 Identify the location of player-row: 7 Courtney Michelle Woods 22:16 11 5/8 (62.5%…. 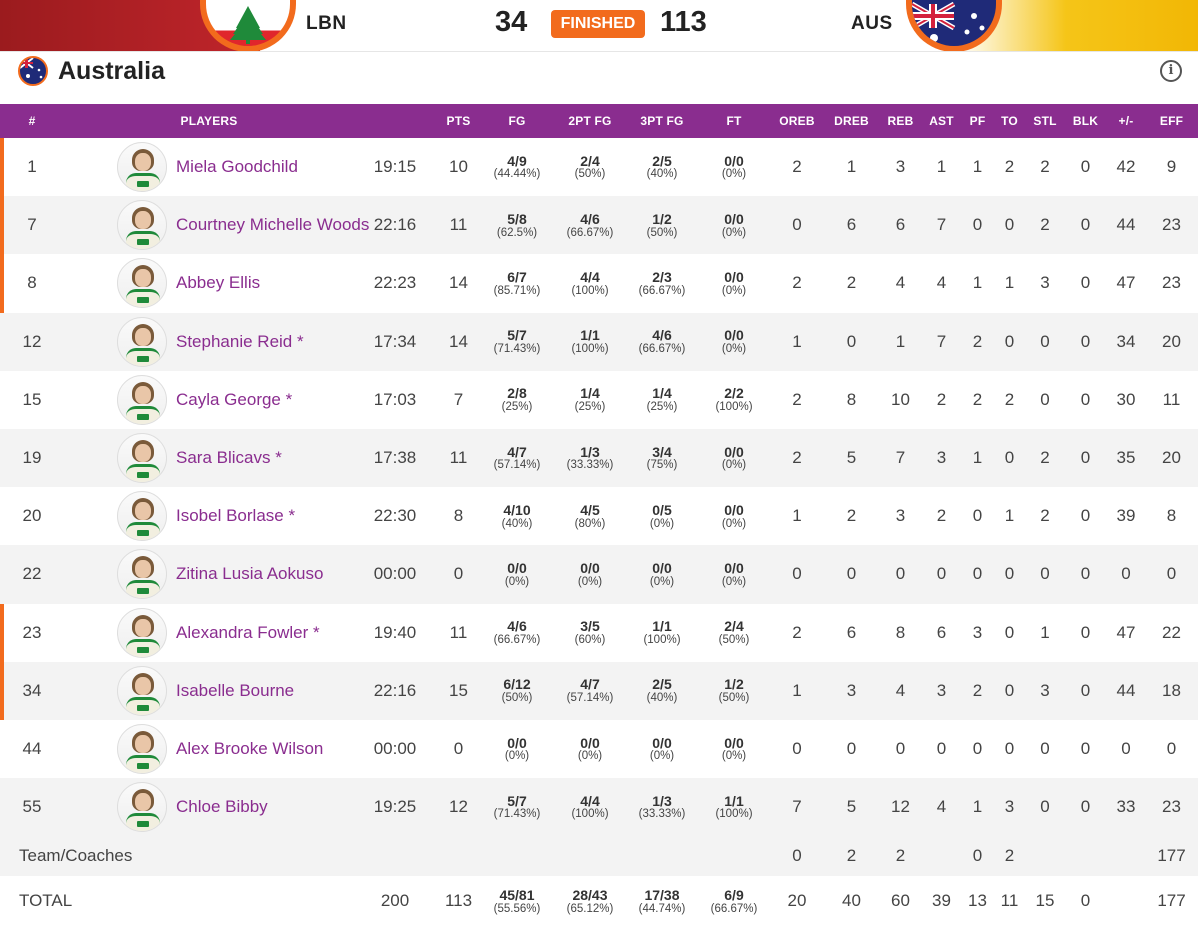
(599, 225).